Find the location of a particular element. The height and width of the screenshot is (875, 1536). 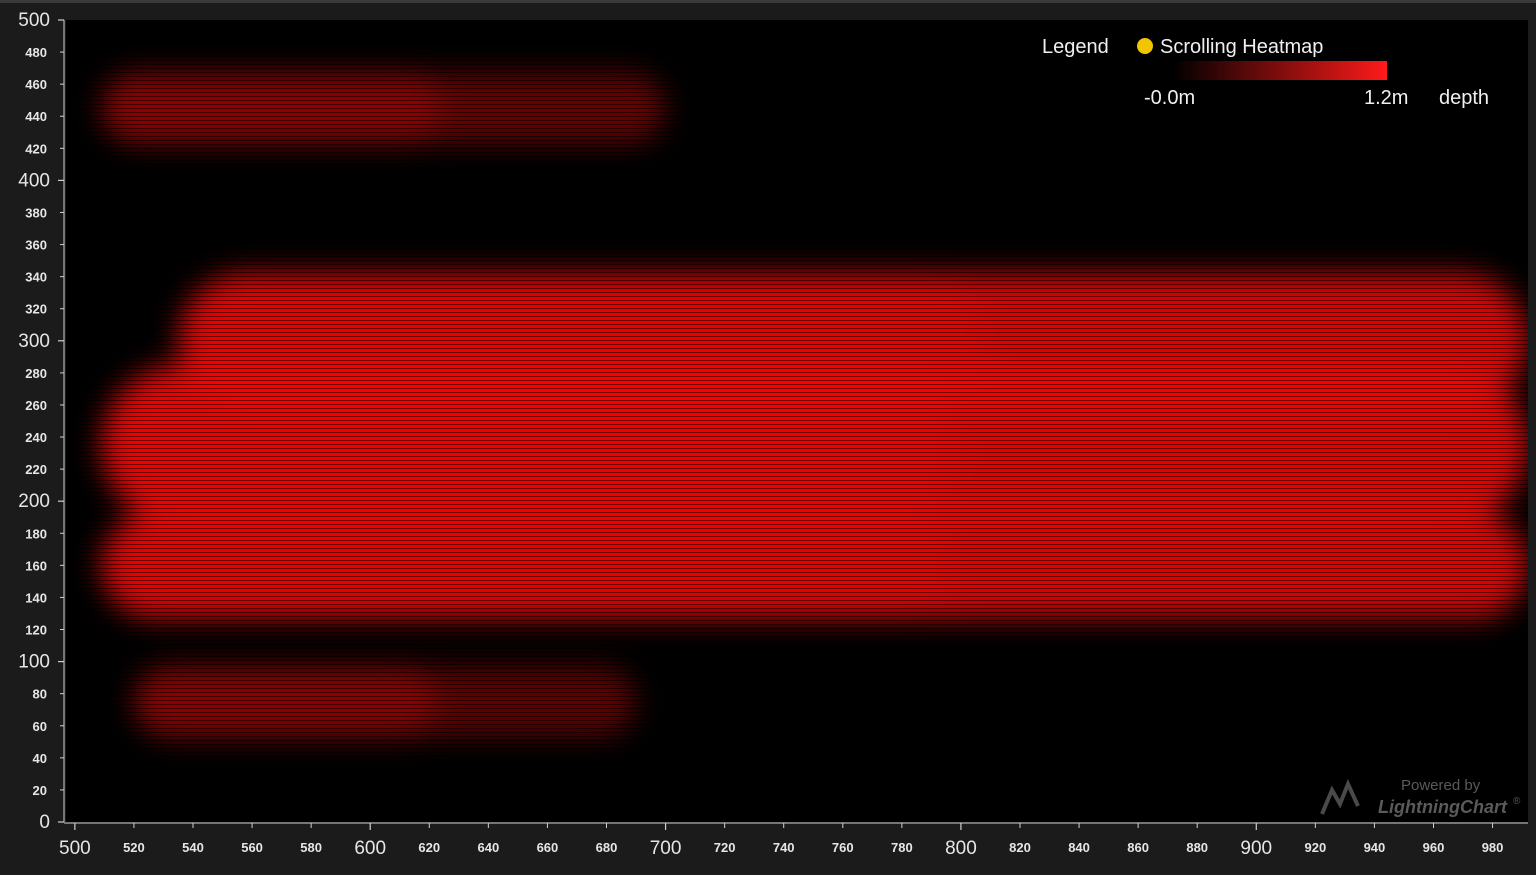

legend-color-scale is located at coordinates (1279, 70).